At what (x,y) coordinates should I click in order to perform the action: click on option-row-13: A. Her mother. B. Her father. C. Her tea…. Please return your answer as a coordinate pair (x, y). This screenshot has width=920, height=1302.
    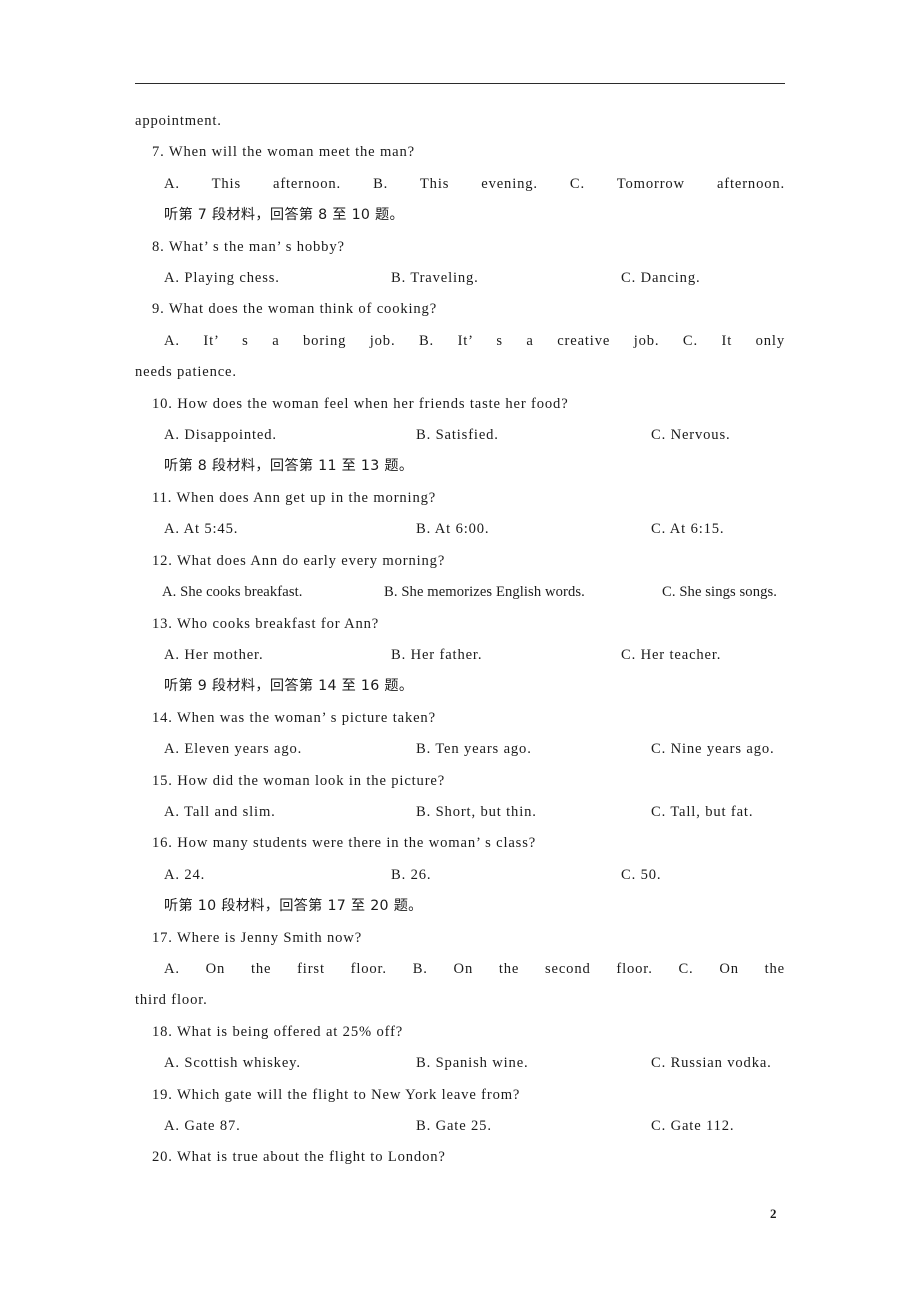
    Looking at the image, I should click on (460, 655).